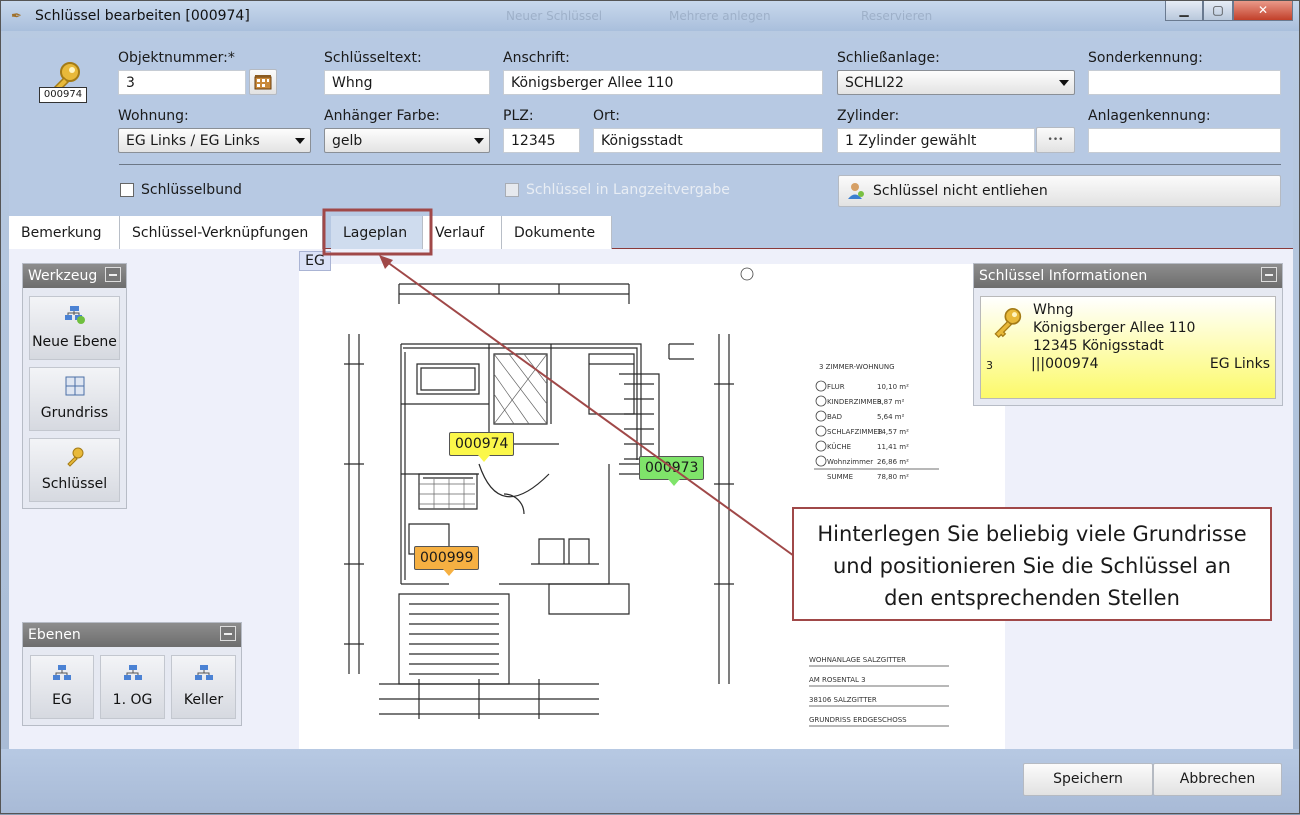 The height and width of the screenshot is (815, 1300). I want to click on floorplan-icon, so click(74, 386).